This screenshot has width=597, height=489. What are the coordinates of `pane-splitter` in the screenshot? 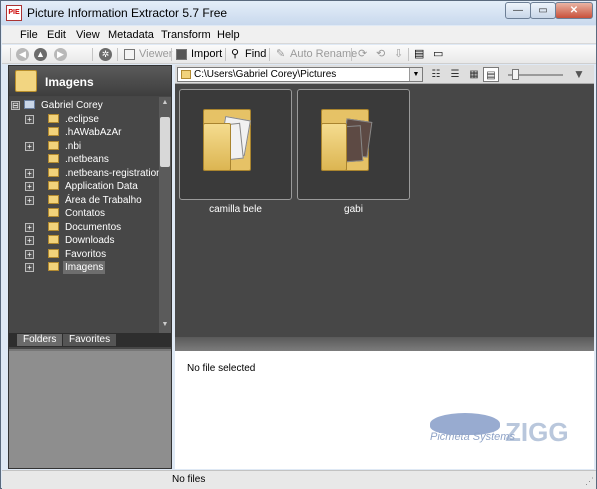 It's located at (384, 344).